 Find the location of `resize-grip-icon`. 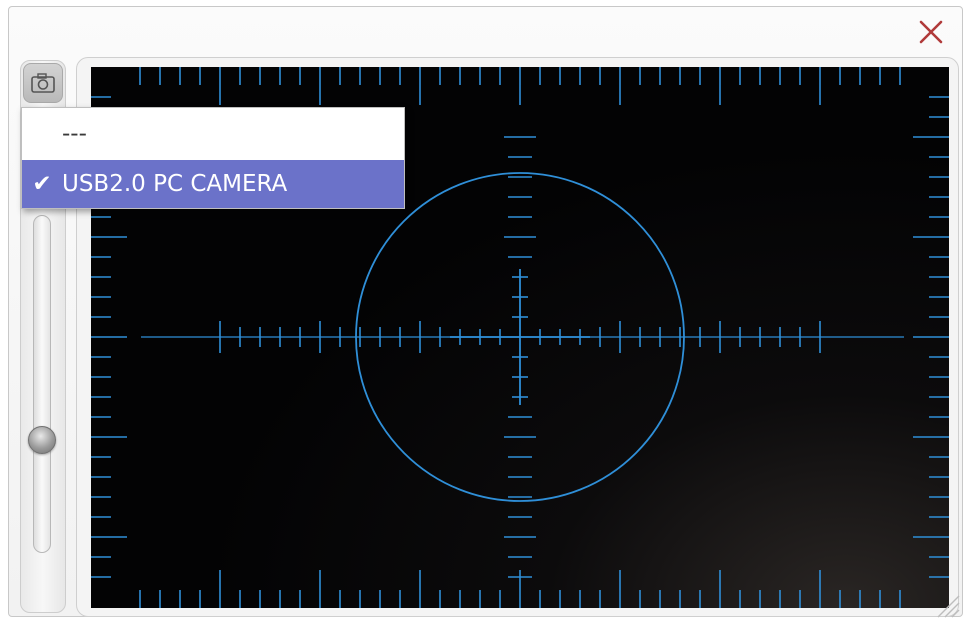

resize-grip-icon is located at coordinates (945, 605).